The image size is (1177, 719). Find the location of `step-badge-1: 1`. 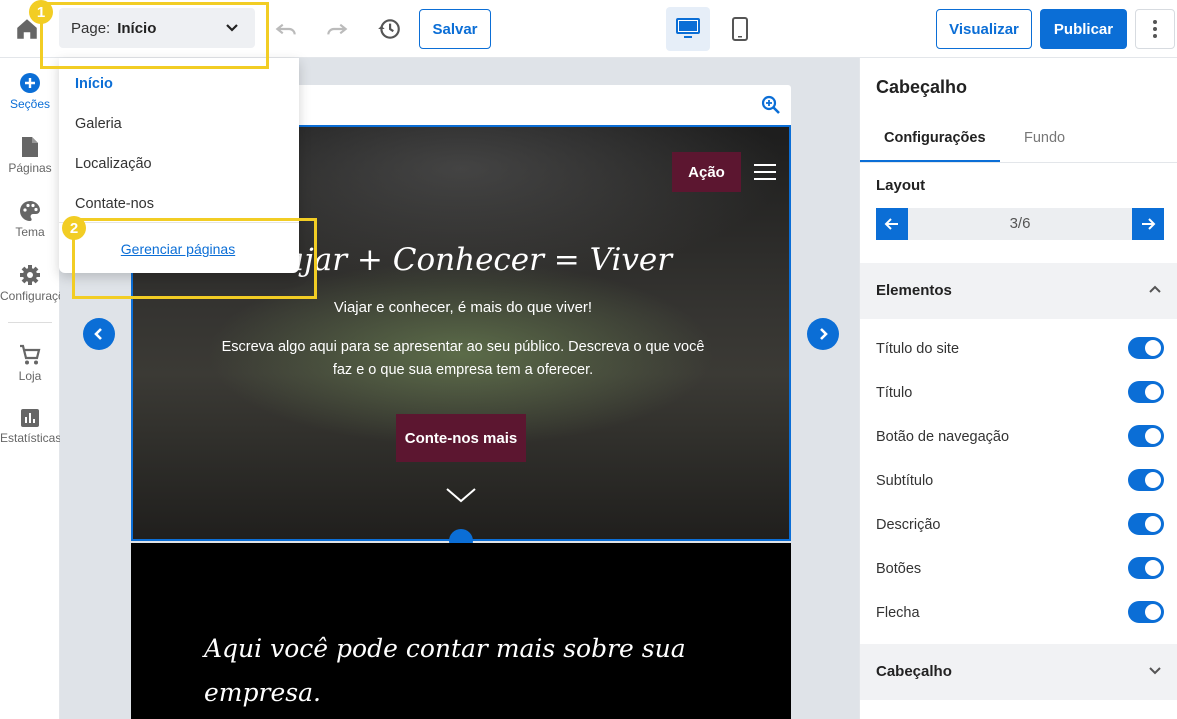

step-badge-1: 1 is located at coordinates (41, 12).